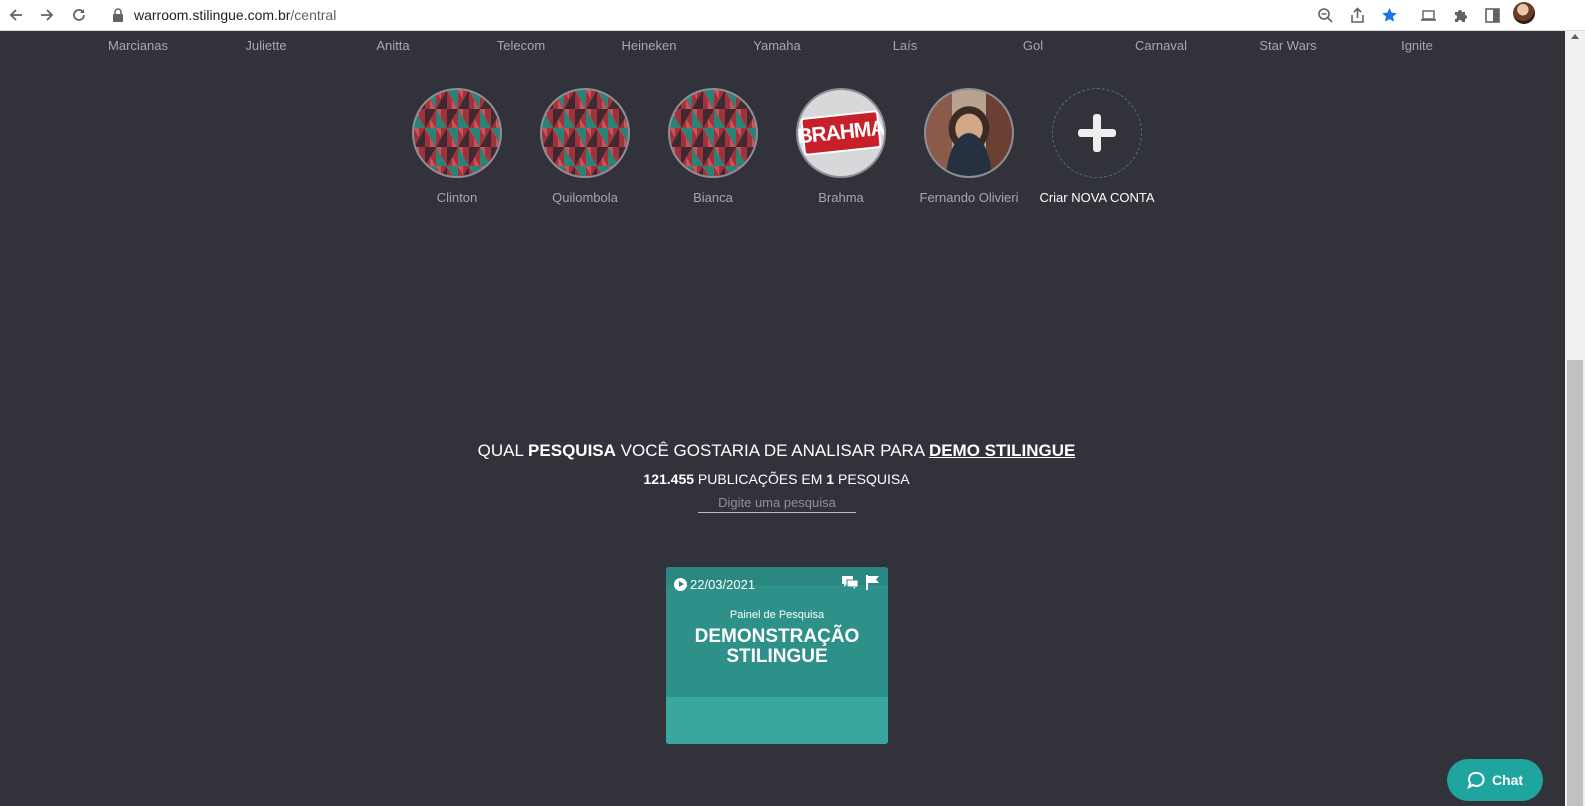 Image resolution: width=1585 pixels, height=806 pixels. I want to click on flag-icon, so click(873, 582).